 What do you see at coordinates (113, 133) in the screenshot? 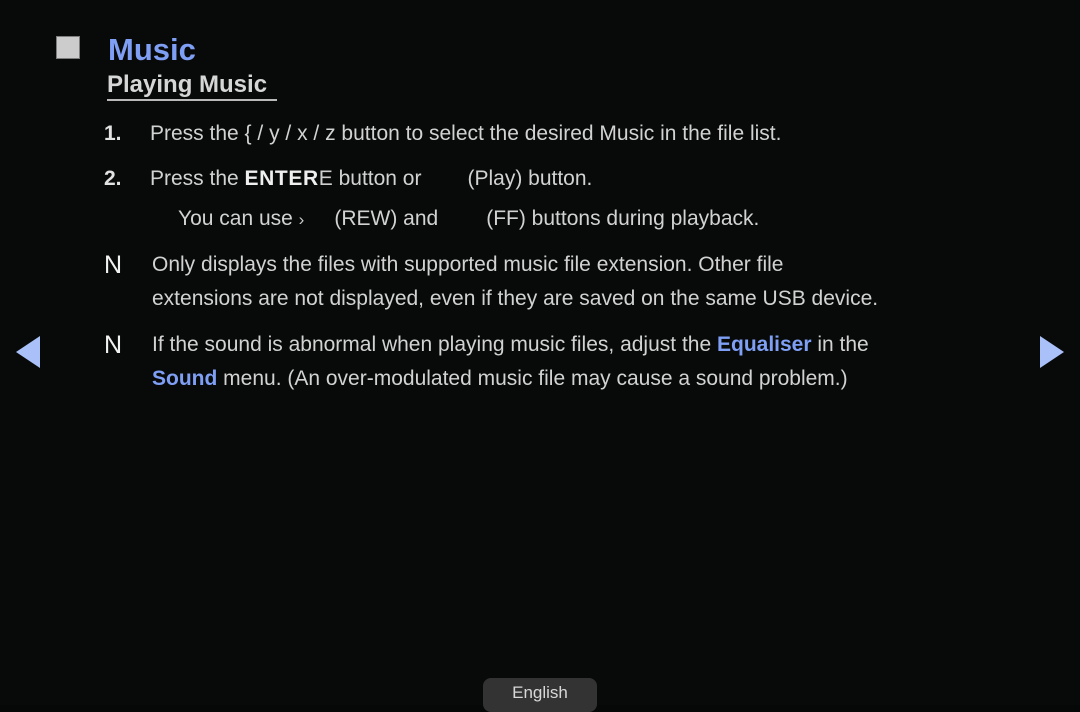
I see `step-number: 1.` at bounding box center [113, 133].